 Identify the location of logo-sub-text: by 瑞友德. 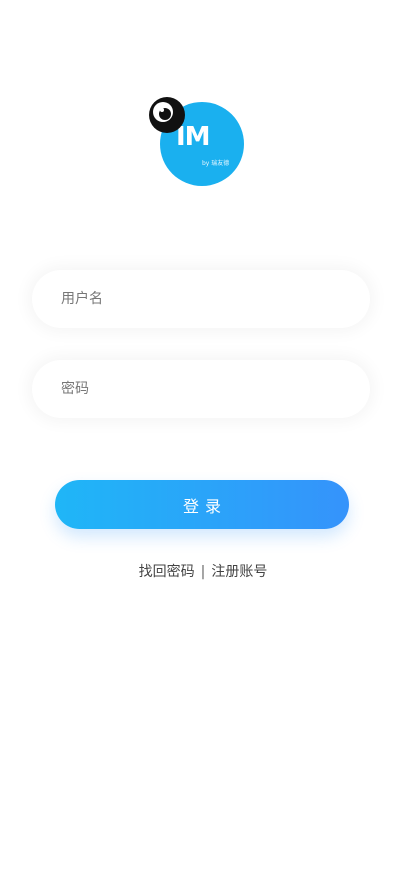
(216, 163).